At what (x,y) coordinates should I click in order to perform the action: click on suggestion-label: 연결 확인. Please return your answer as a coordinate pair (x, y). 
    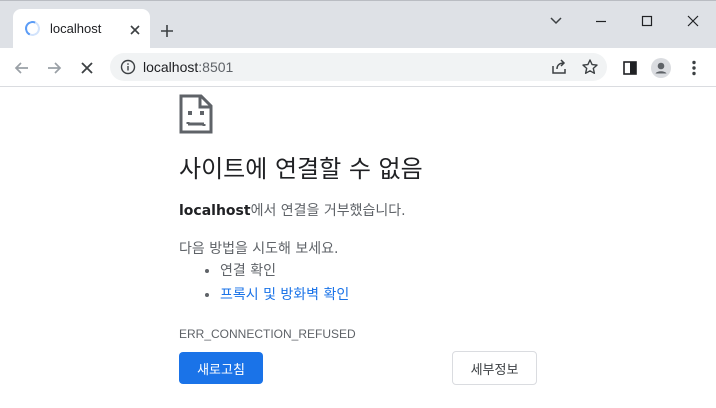
    Looking at the image, I should click on (248, 271).